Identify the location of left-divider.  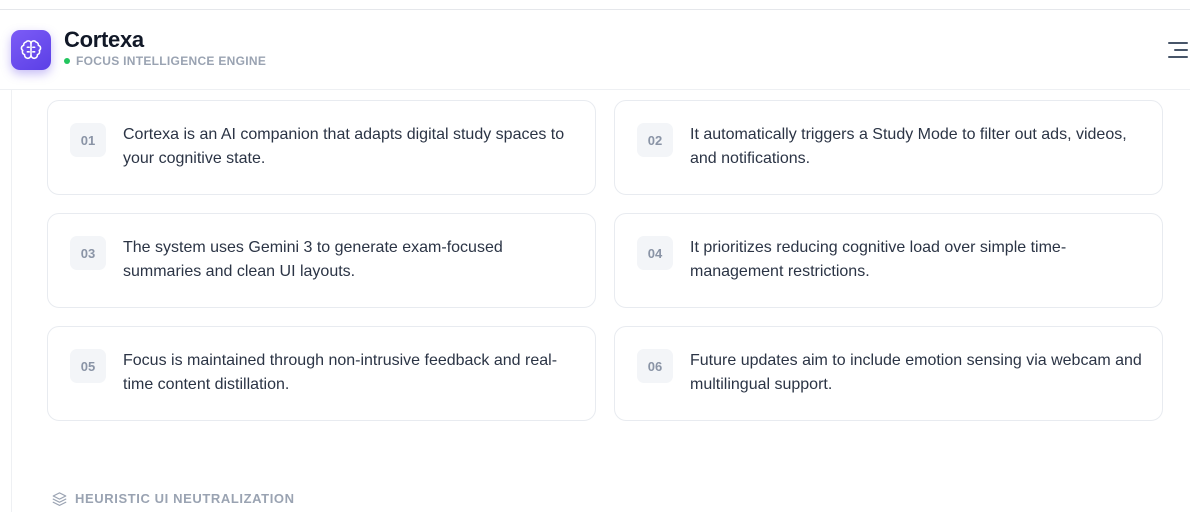
(11, 301).